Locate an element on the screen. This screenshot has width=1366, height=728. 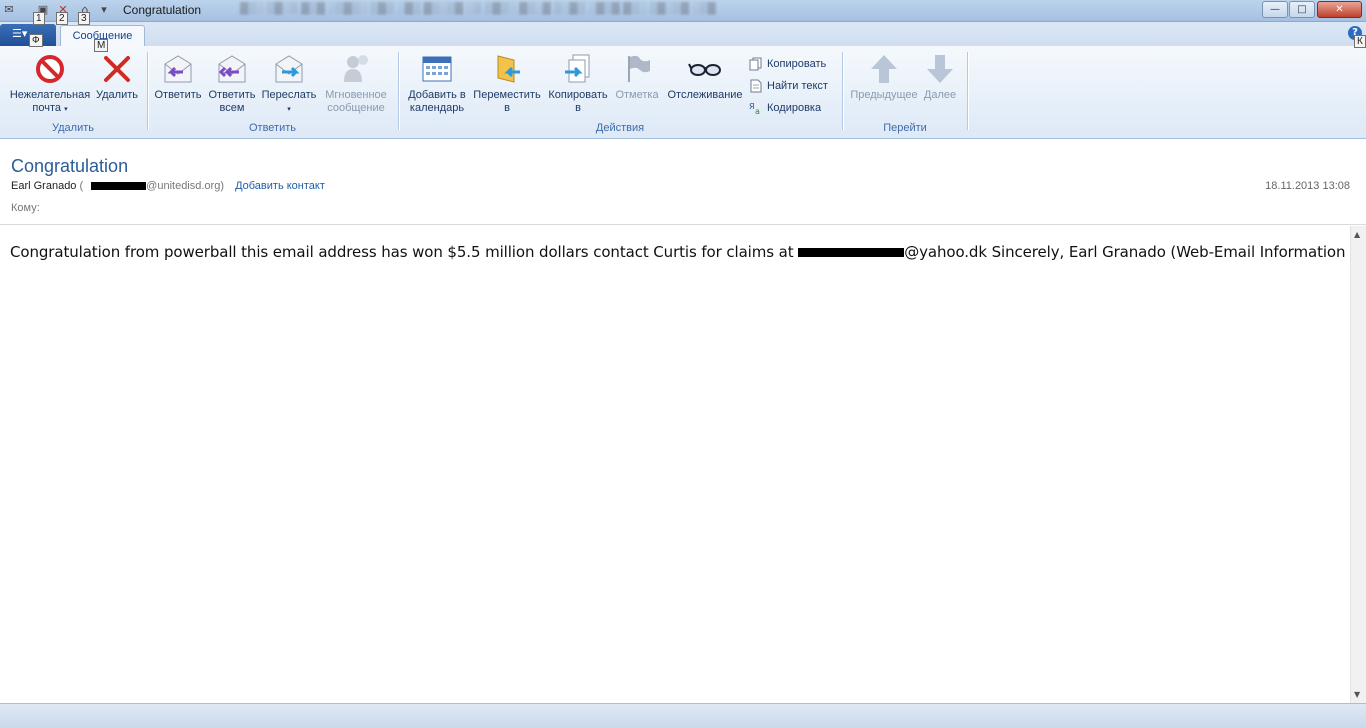
add-to-calendar-button: Добавить в календарь is located at coordinates (437, 83).